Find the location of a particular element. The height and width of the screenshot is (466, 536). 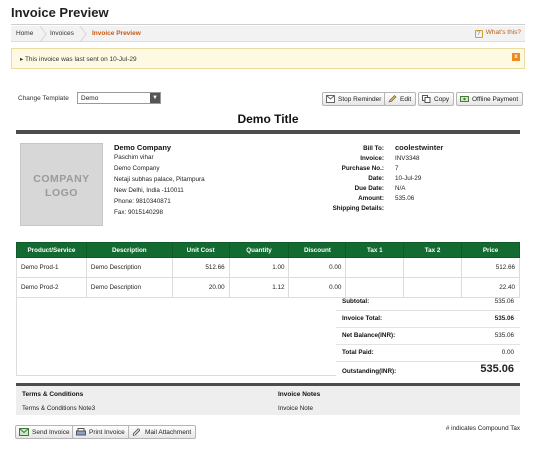

company-name: Demo Company is located at coordinates (143, 147).